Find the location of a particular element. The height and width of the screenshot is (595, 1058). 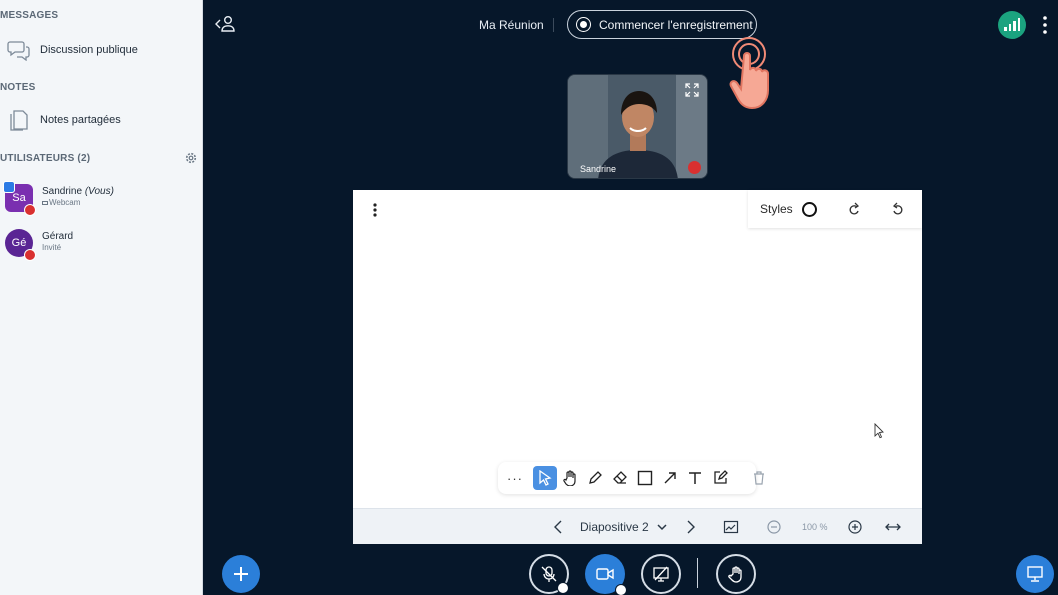

webcam-user-name: Sandrine is located at coordinates (598, 169).